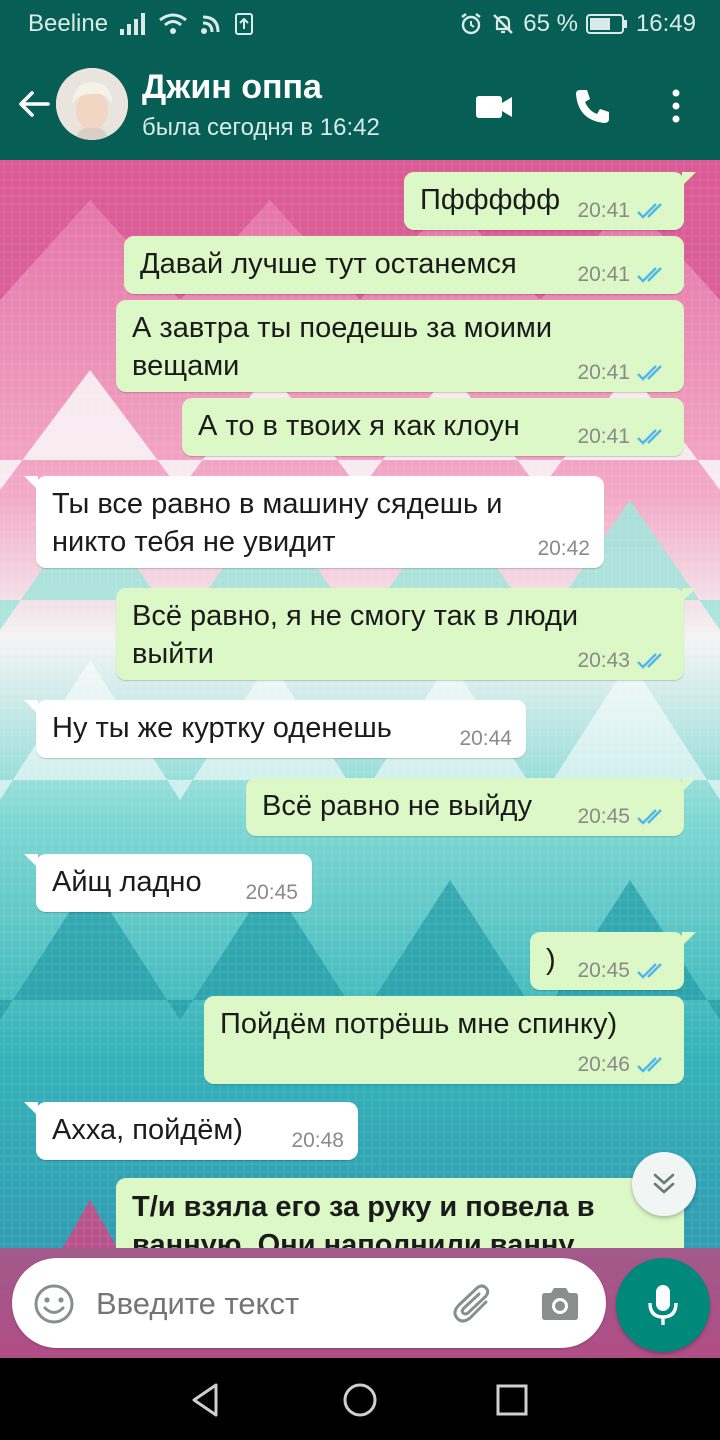 The image size is (720, 1440). I want to click on clock: 16:49, so click(665, 23).